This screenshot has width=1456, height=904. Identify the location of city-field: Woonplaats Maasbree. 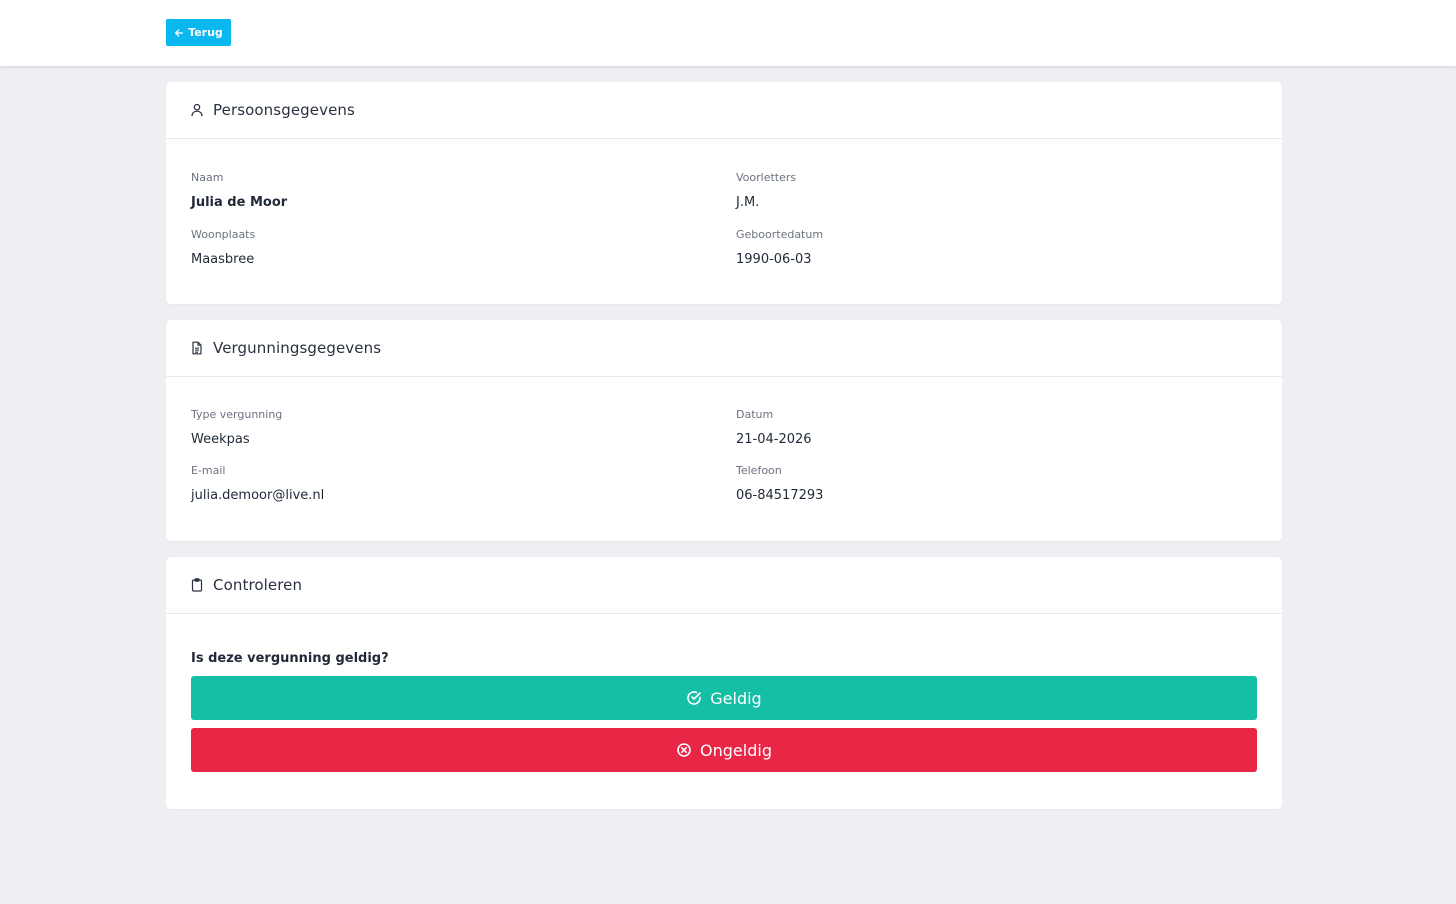
(223, 247).